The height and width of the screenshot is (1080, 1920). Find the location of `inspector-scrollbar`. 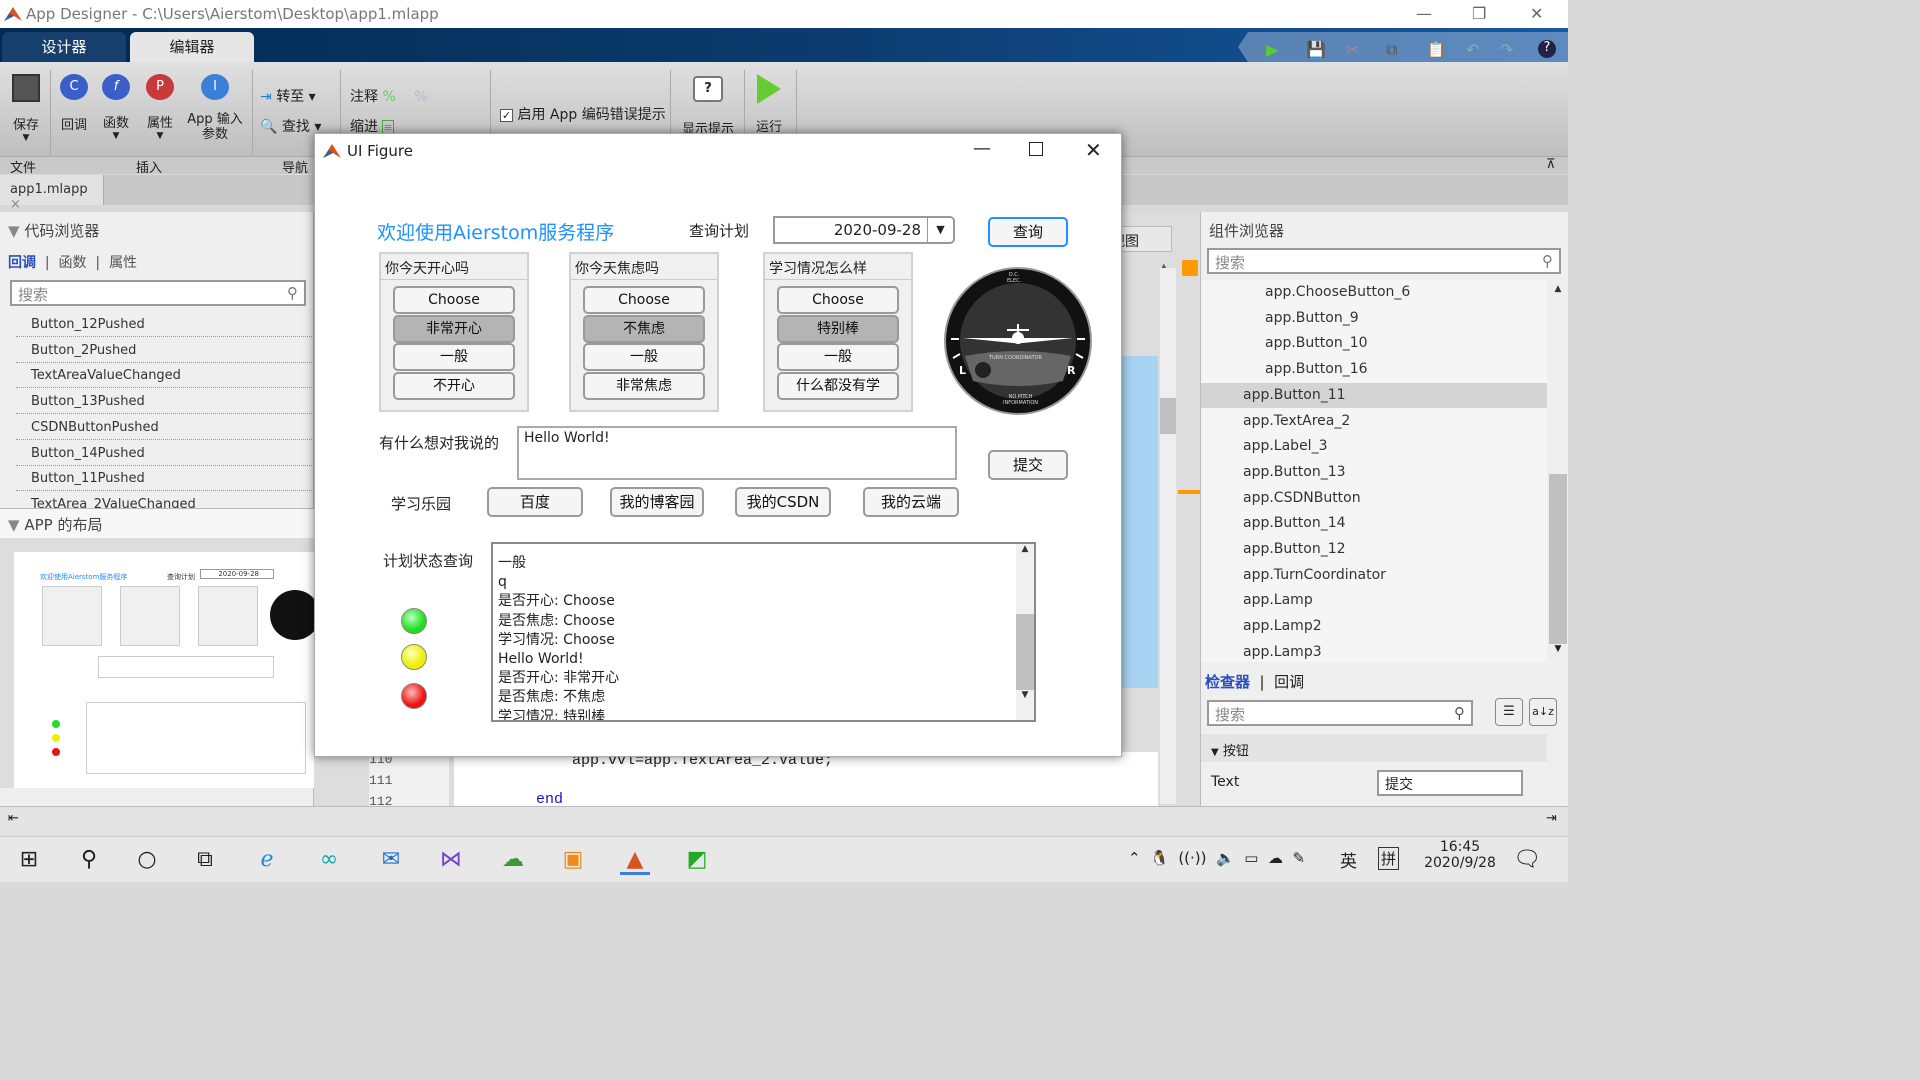

inspector-scrollbar is located at coordinates (1558, 767).